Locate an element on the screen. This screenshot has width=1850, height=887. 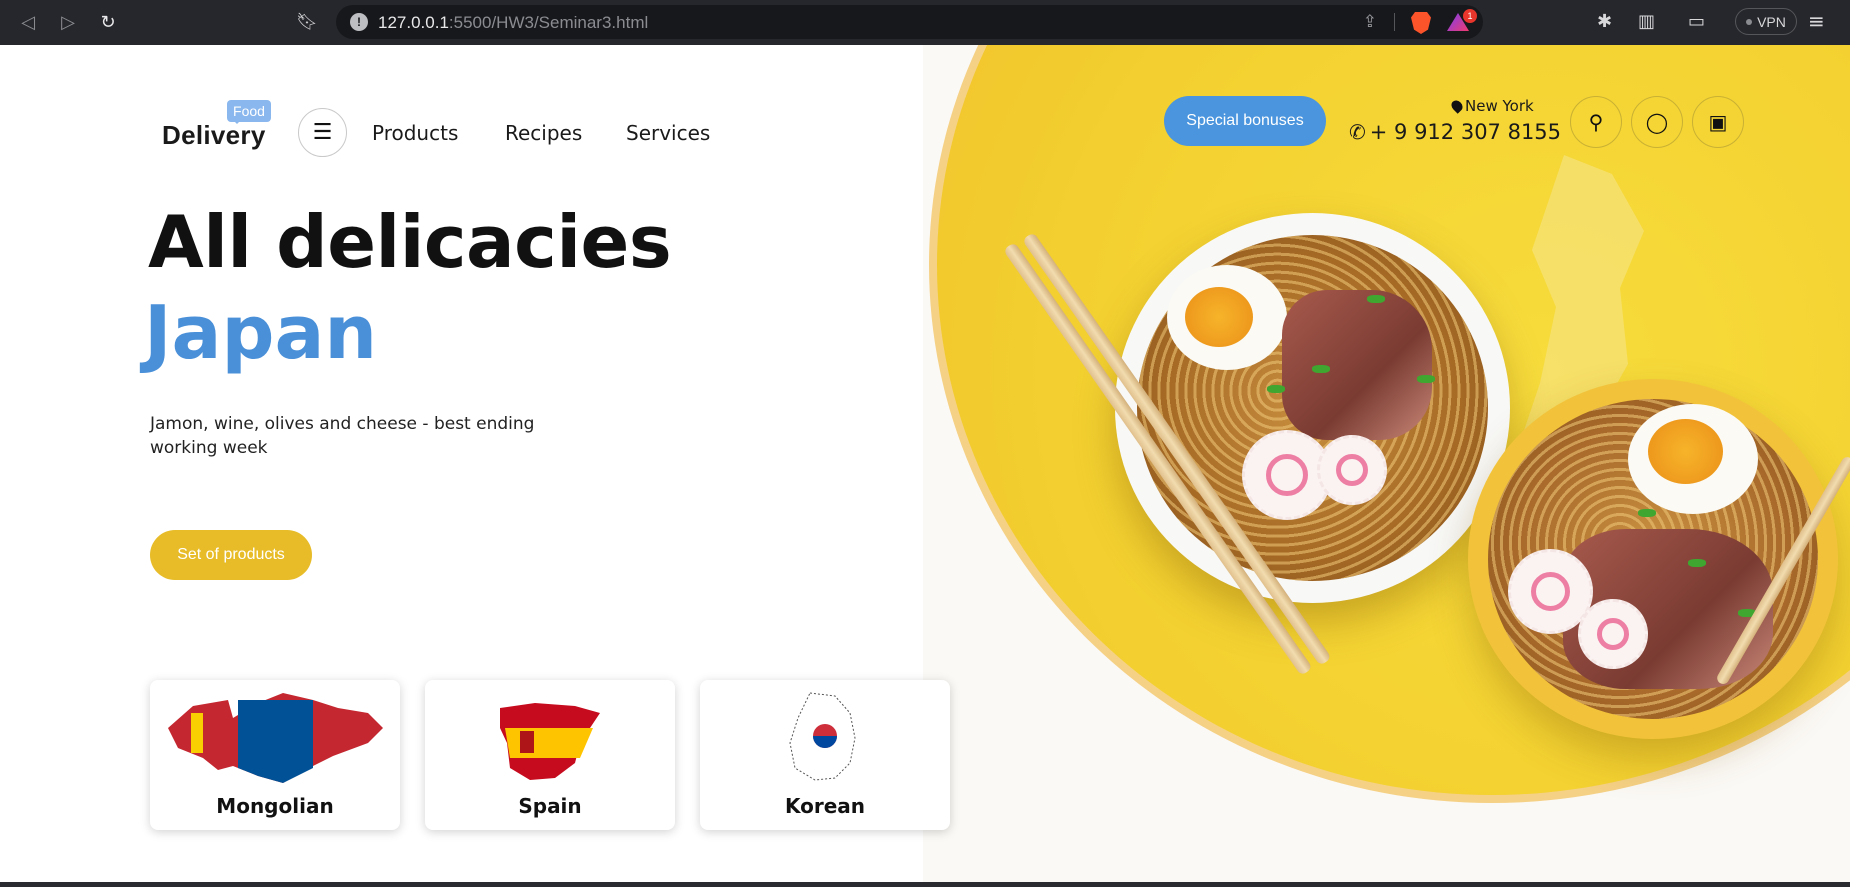
cuisine-card-mongolian: Mongolian is located at coordinates (275, 755).